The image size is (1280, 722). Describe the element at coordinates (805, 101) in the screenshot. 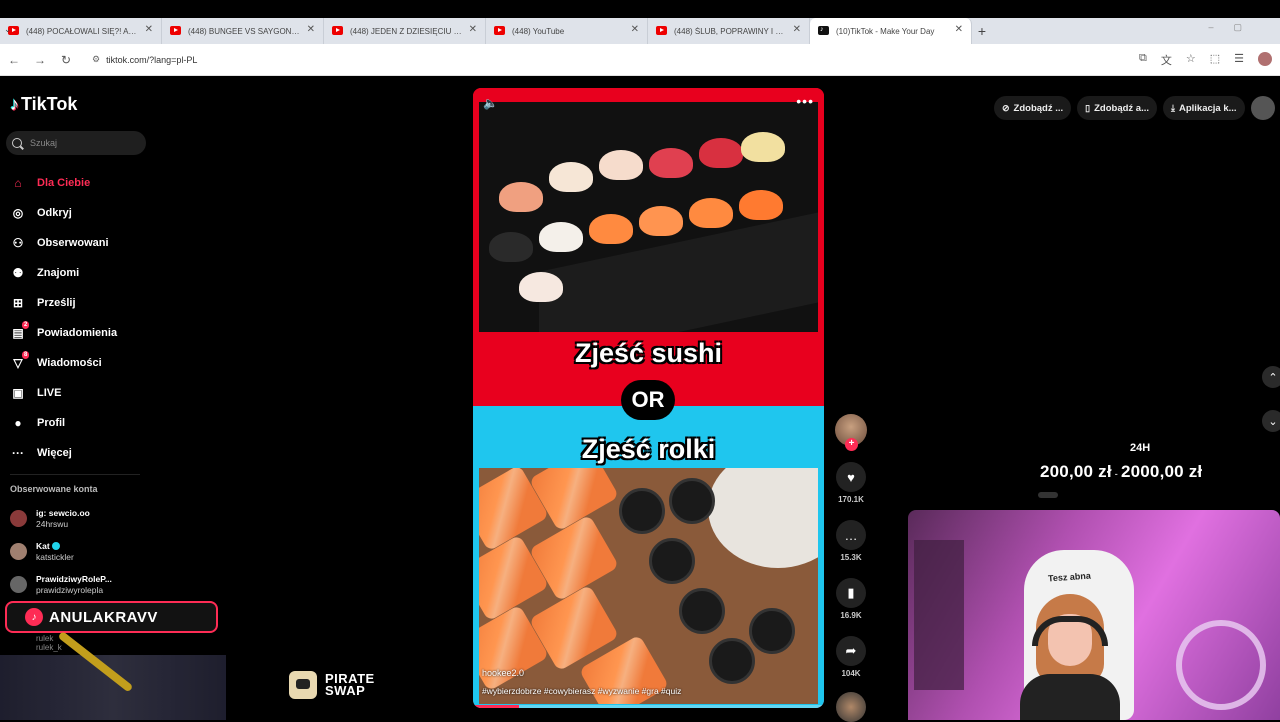

I see `more-options-icon: •••` at that location.